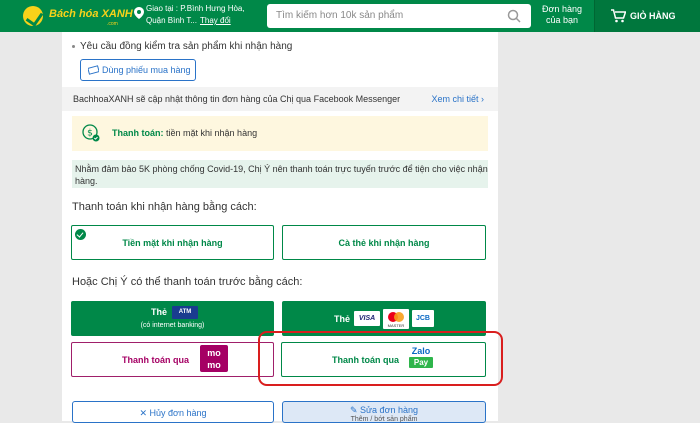 This screenshot has width=700, height=423. I want to click on change-location-link: Thay đổi, so click(215, 20).